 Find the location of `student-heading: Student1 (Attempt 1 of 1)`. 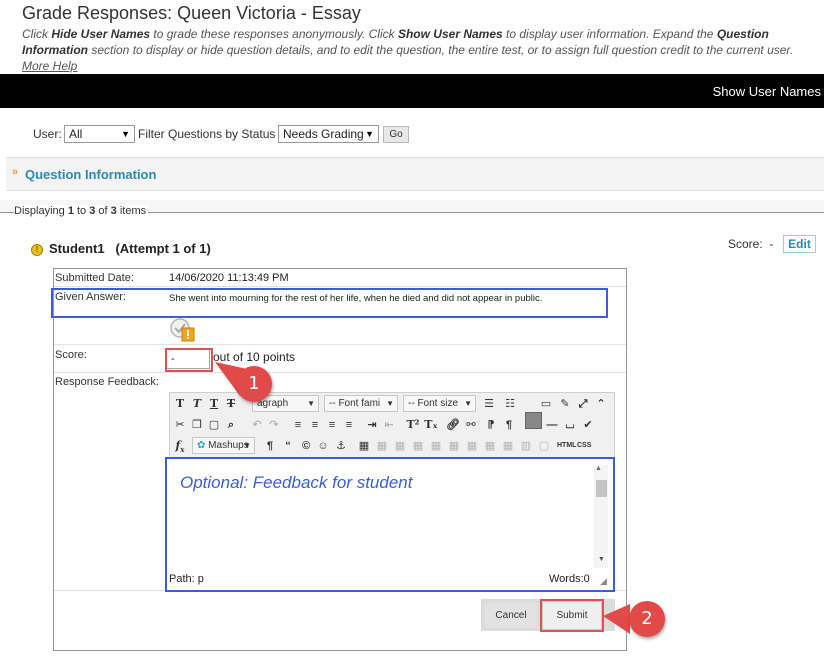

student-heading: Student1 (Attempt 1 of 1) is located at coordinates (130, 248).